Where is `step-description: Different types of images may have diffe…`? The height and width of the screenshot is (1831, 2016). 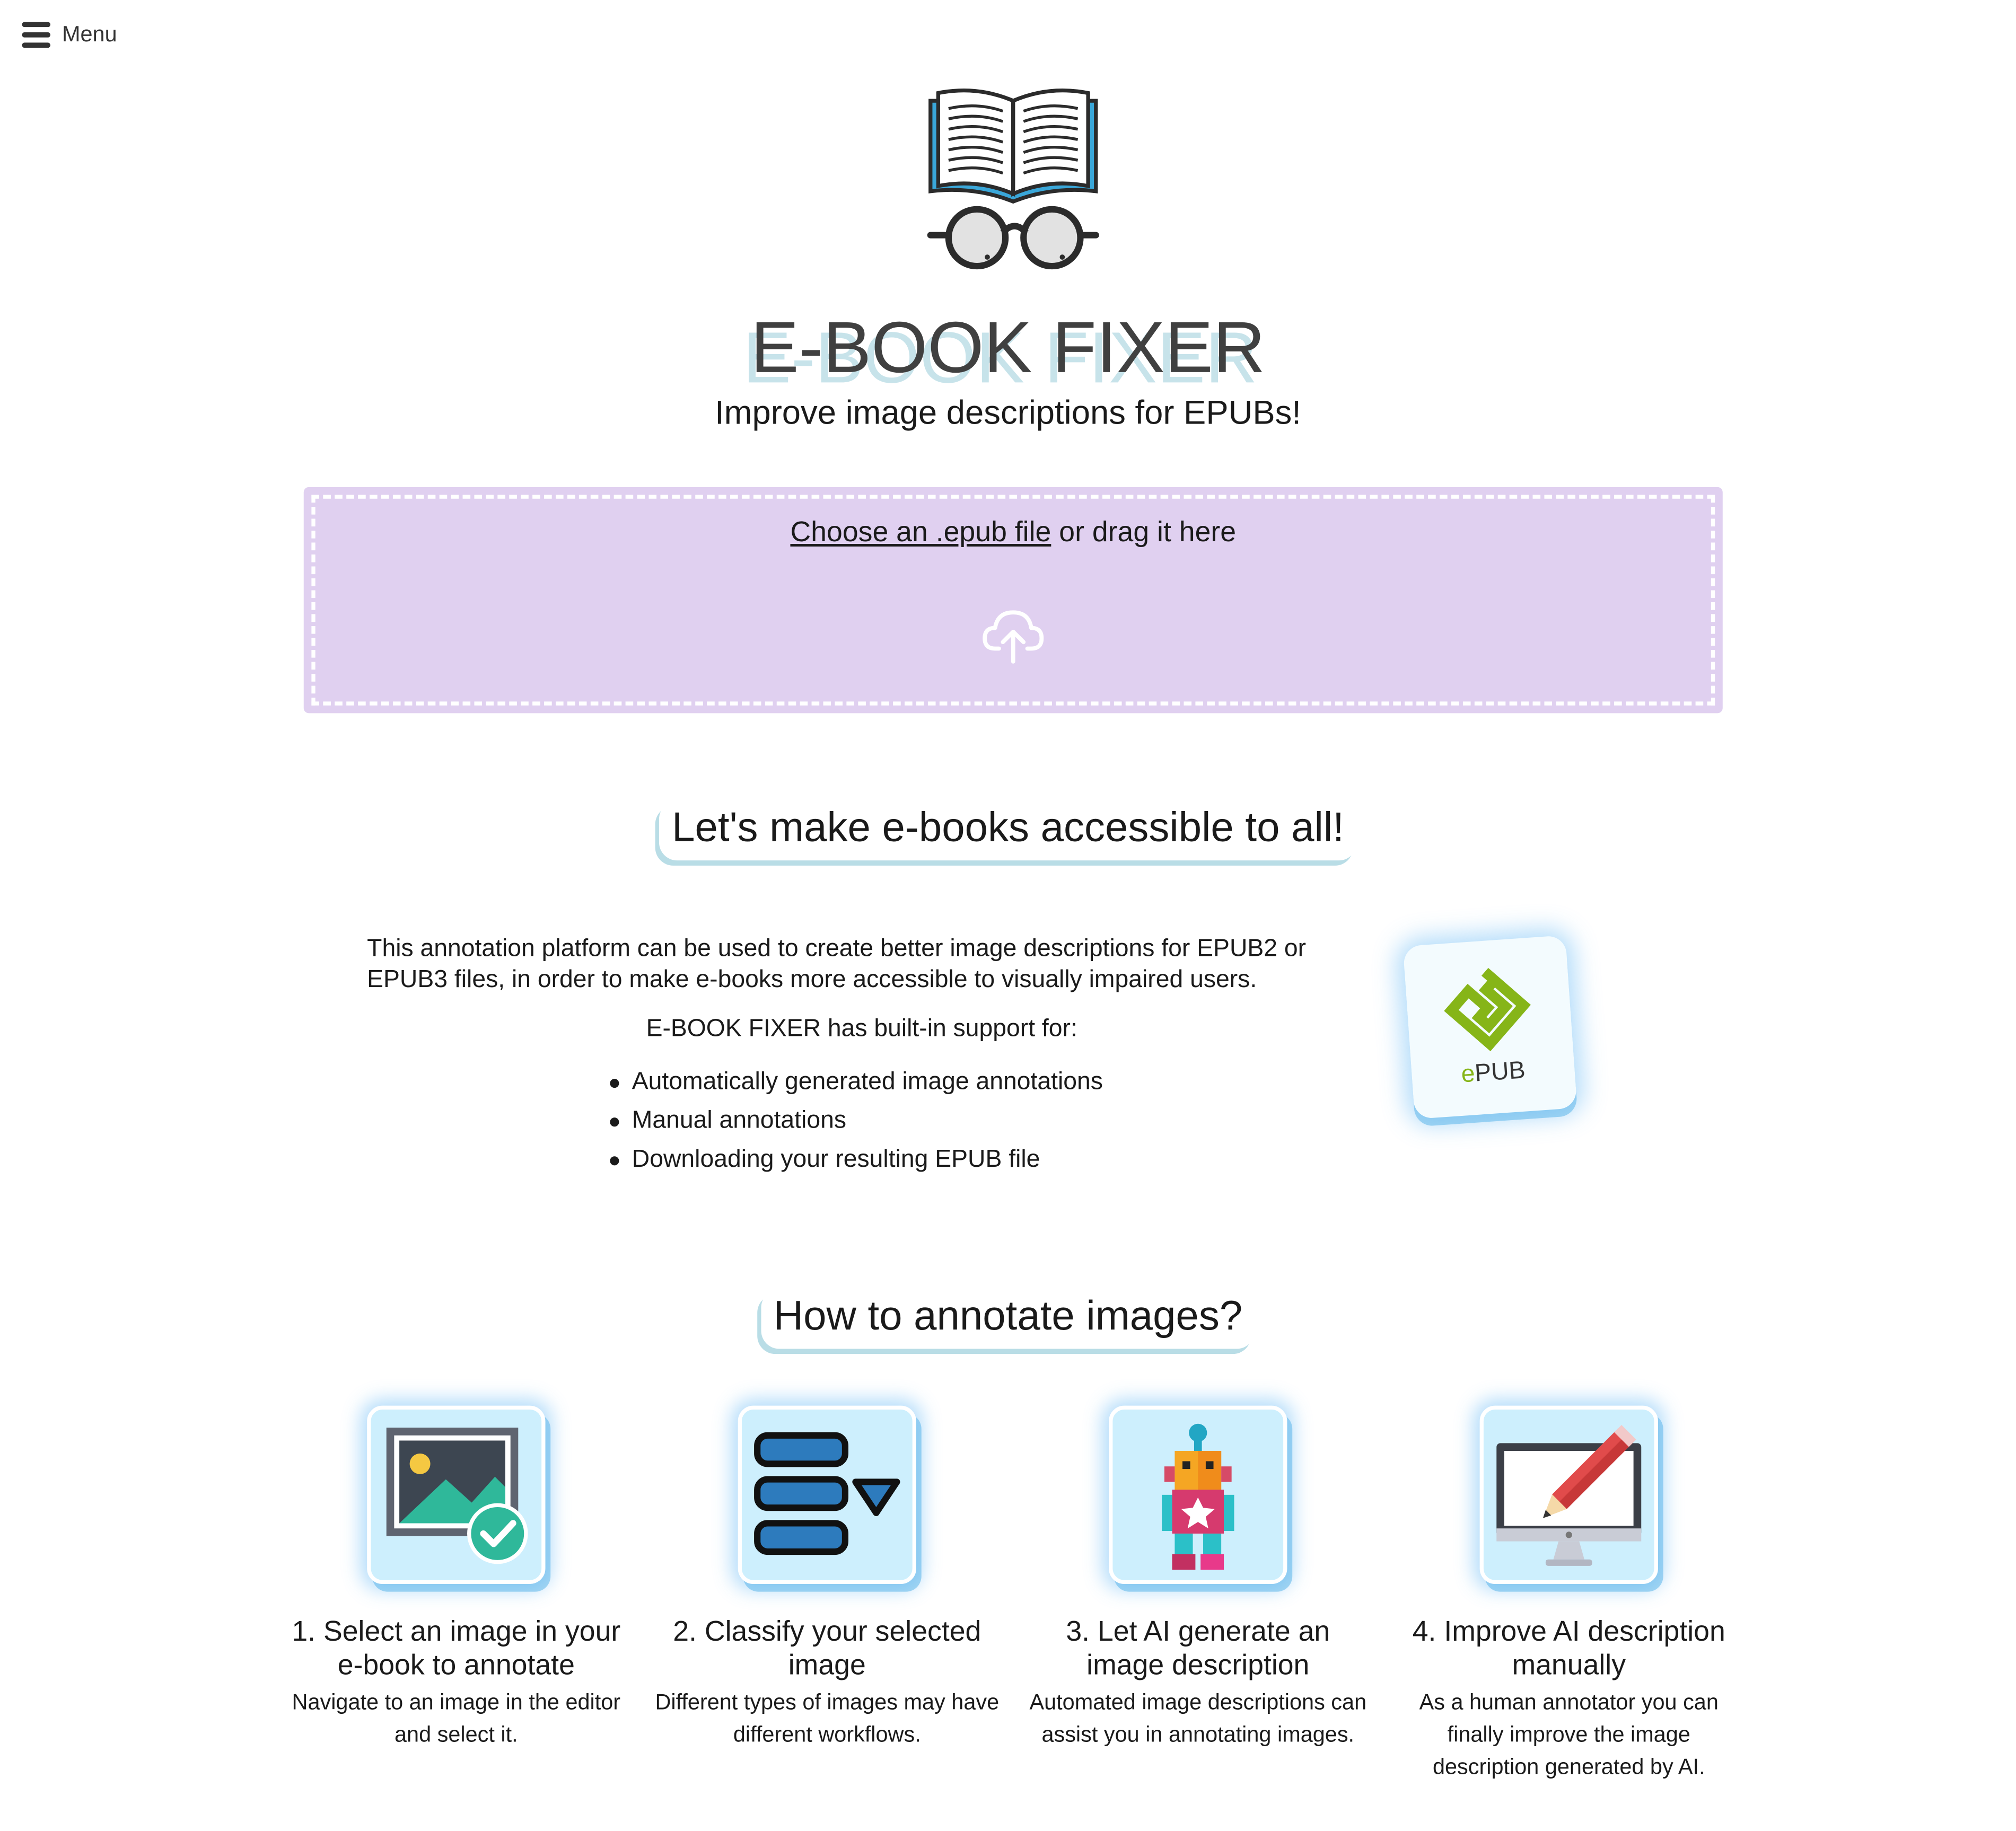 step-description: Different types of images may have diffe… is located at coordinates (828, 1718).